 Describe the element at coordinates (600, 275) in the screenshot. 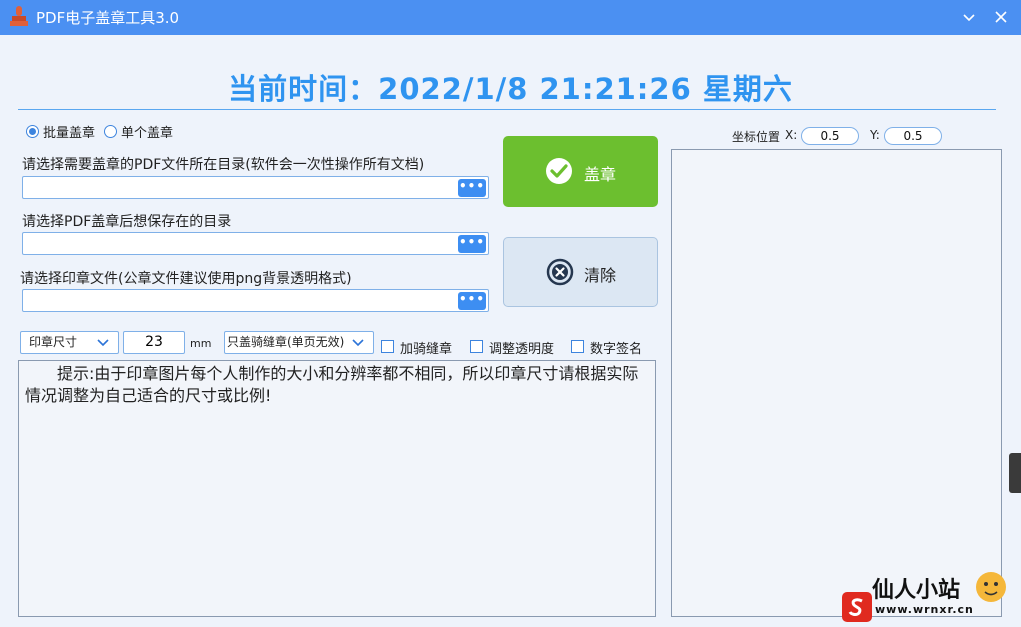

I see `clear-button-label: 清除` at that location.